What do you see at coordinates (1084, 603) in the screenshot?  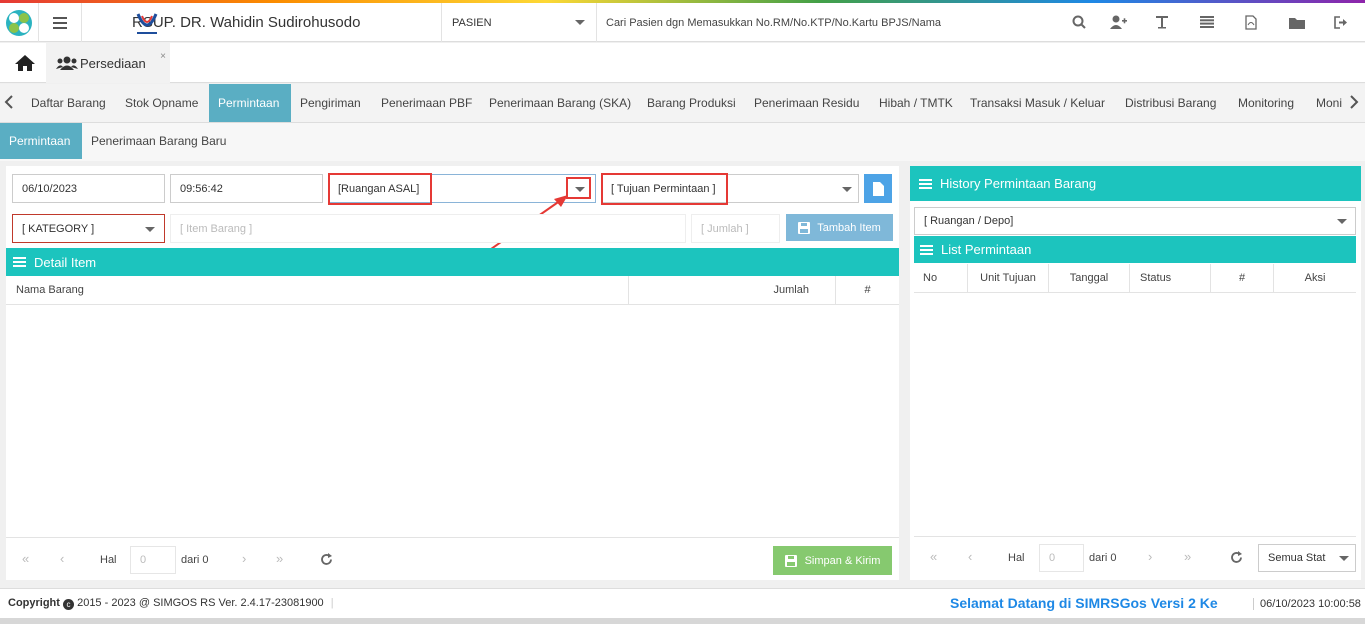 I see `welcome-marquee: Selamat Datang di SIMRSGos Versi 2 Ke` at bounding box center [1084, 603].